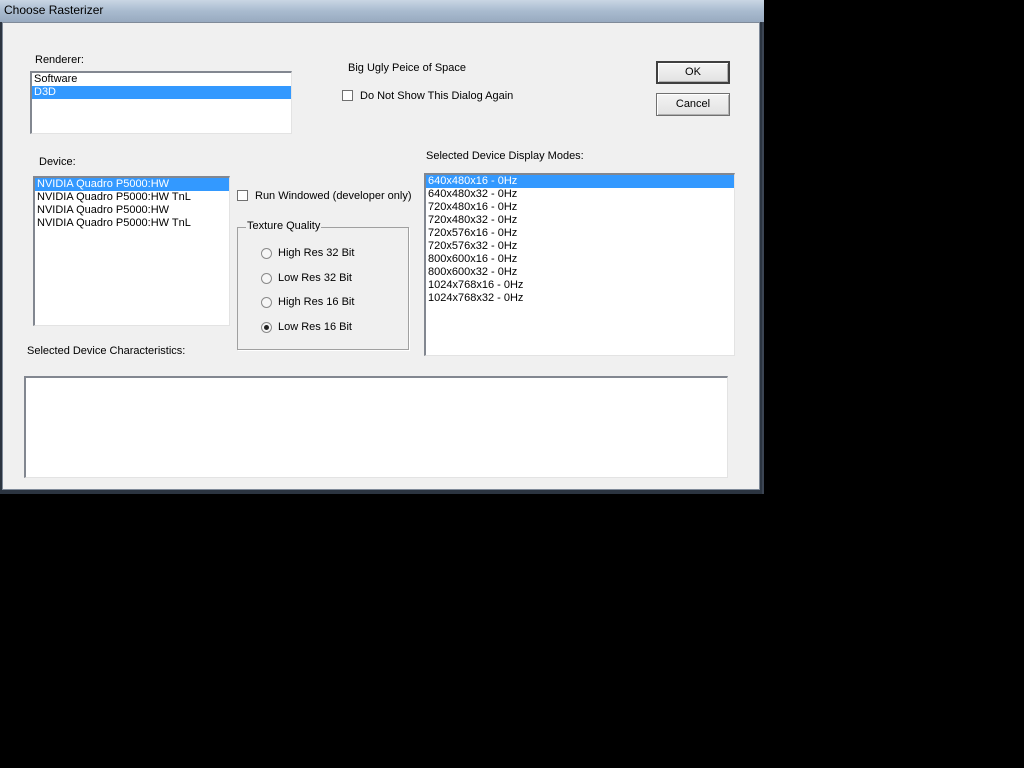  I want to click on characteristics-label: Selected Device Characteristics:, so click(106, 351).